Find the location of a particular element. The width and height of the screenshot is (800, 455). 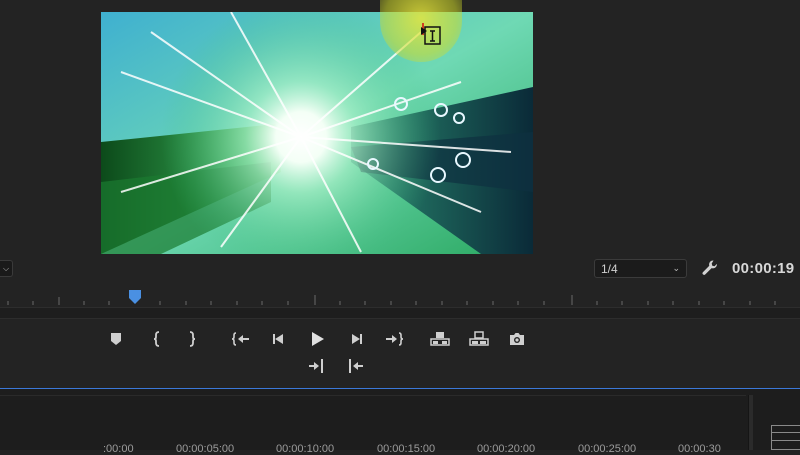

step-back-button is located at coordinates (279, 339).